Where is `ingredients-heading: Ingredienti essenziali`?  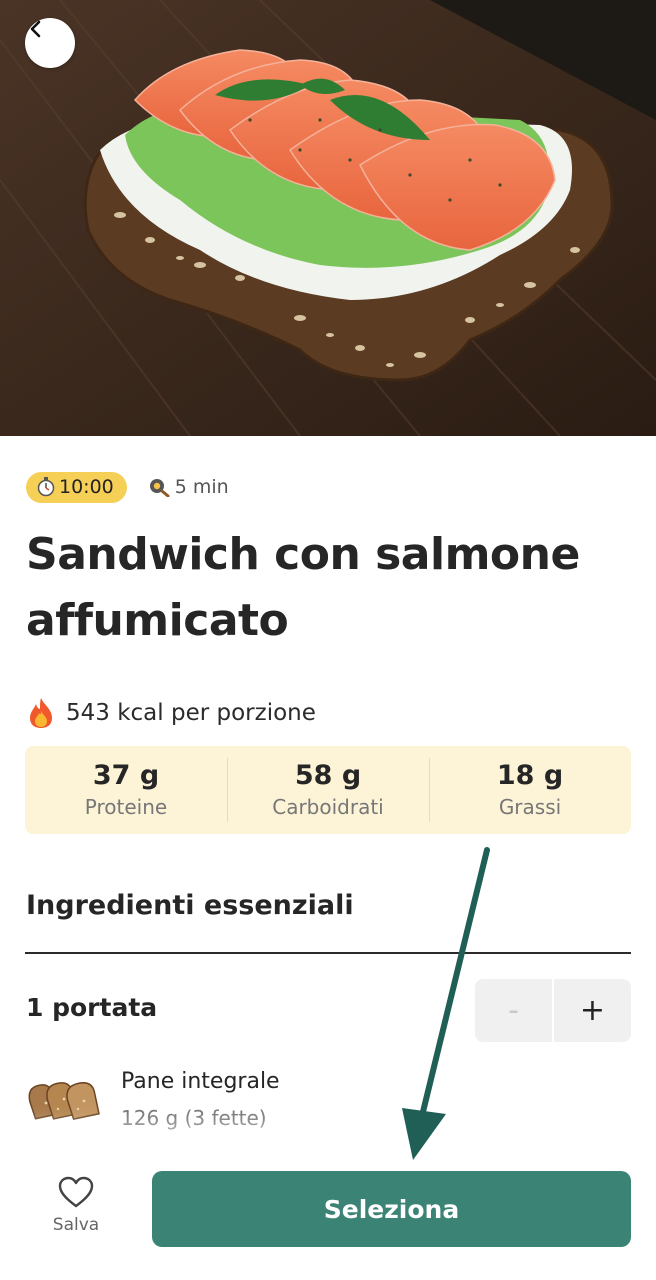 ingredients-heading: Ingredienti essenziali is located at coordinates (190, 905).